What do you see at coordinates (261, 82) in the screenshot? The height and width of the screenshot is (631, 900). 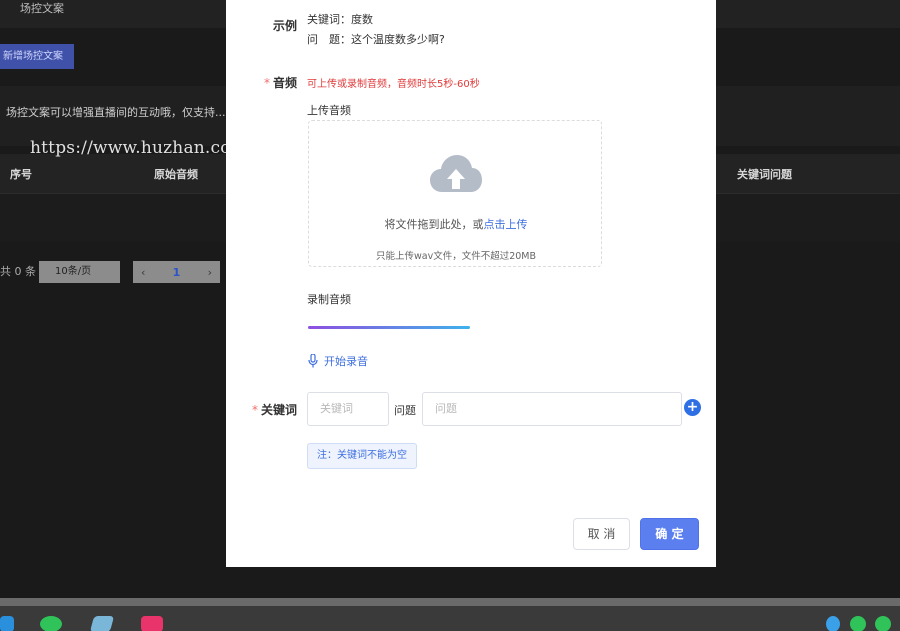 I see `audio-label: * 音频` at bounding box center [261, 82].